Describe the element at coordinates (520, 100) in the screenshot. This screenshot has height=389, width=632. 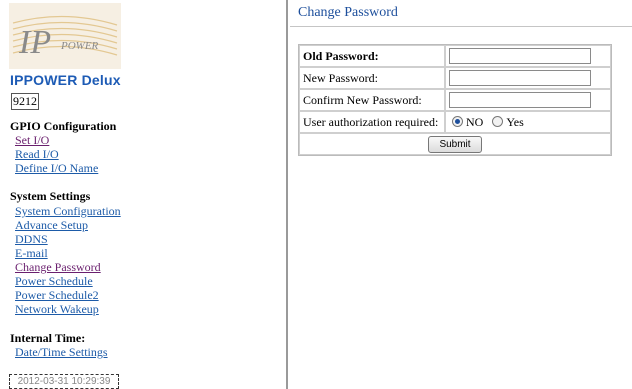
I see `confirm-password-input` at that location.